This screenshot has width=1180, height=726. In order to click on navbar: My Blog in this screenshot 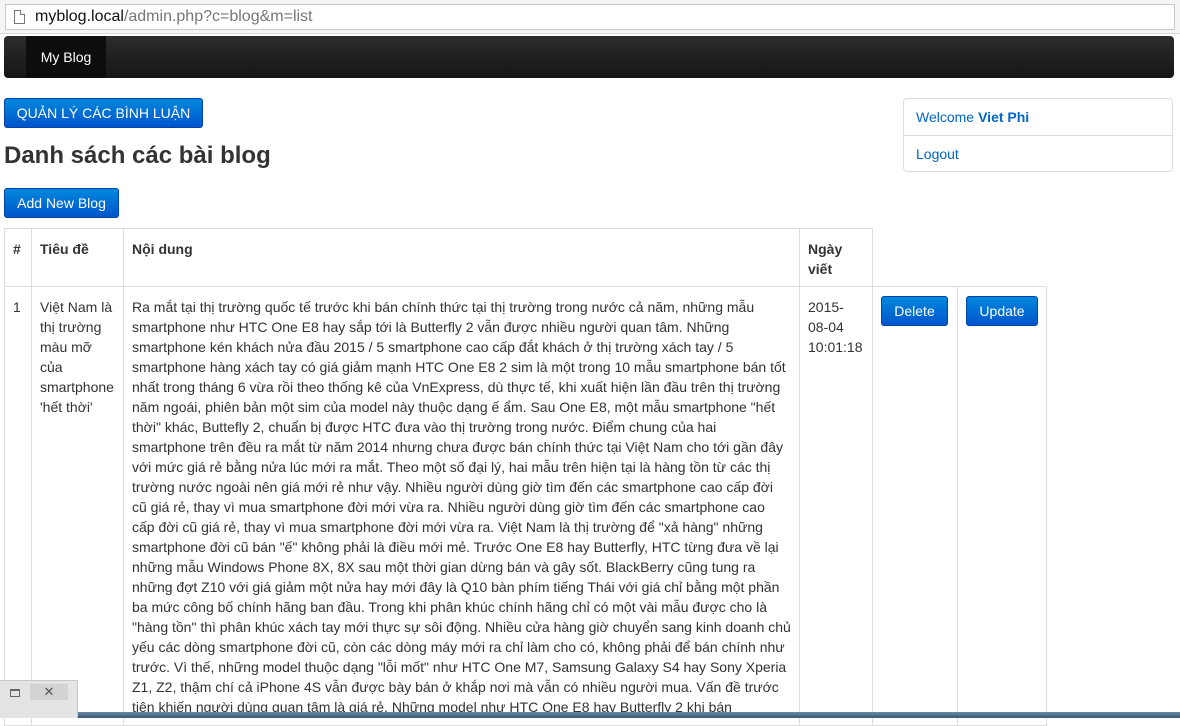, I will do `click(589, 57)`.